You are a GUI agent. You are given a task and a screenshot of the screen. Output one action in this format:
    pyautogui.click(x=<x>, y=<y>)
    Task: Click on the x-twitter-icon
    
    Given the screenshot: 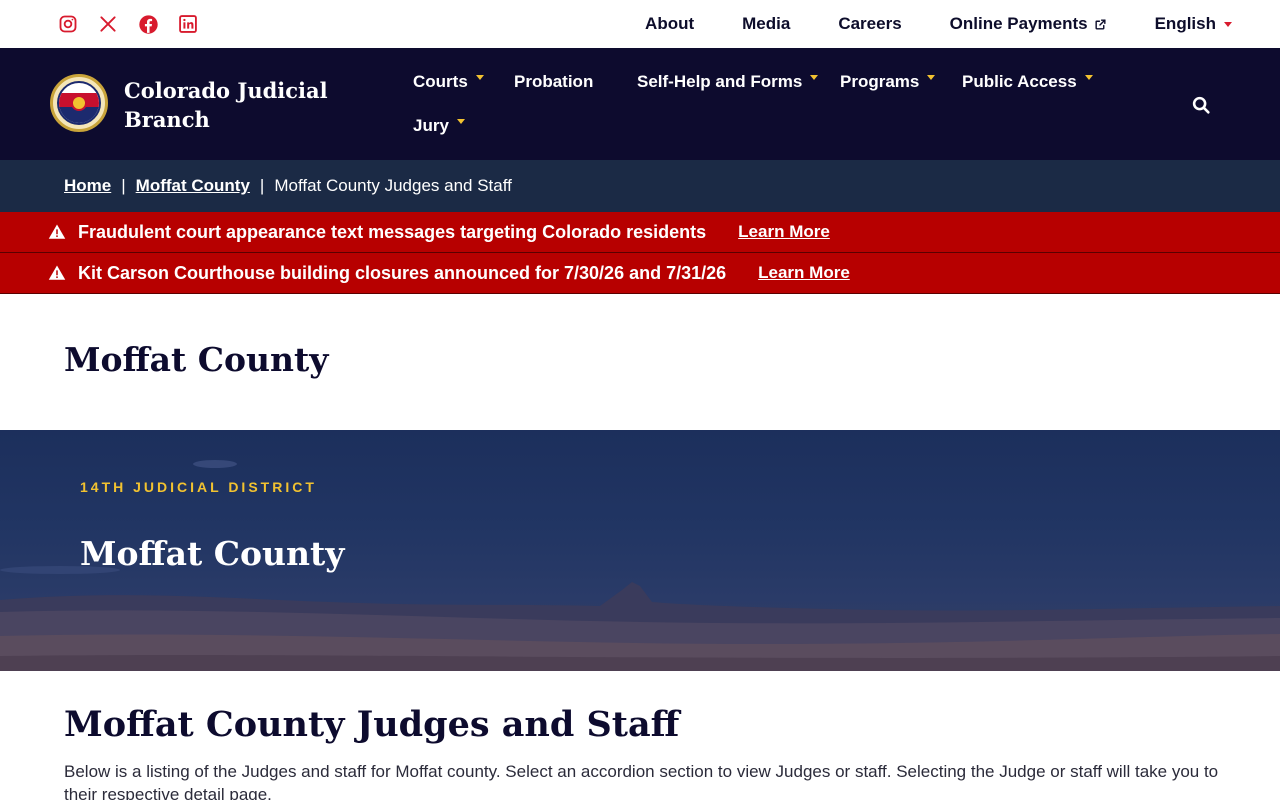 What is the action you would take?
    pyautogui.click(x=108, y=24)
    